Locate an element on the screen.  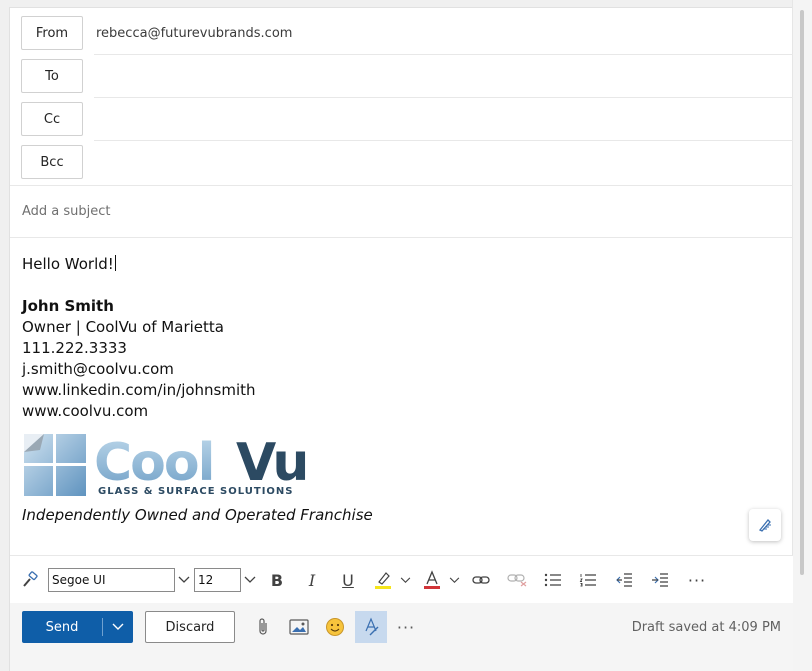
emoji-button is located at coordinates (335, 627).